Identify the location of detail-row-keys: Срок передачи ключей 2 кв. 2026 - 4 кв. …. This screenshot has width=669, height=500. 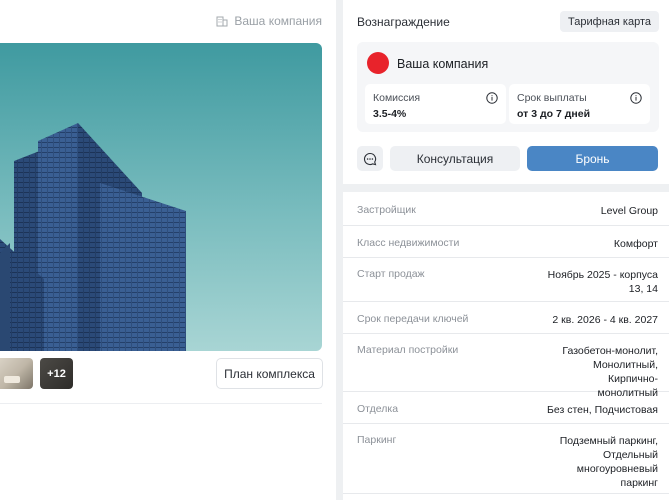
(506, 318).